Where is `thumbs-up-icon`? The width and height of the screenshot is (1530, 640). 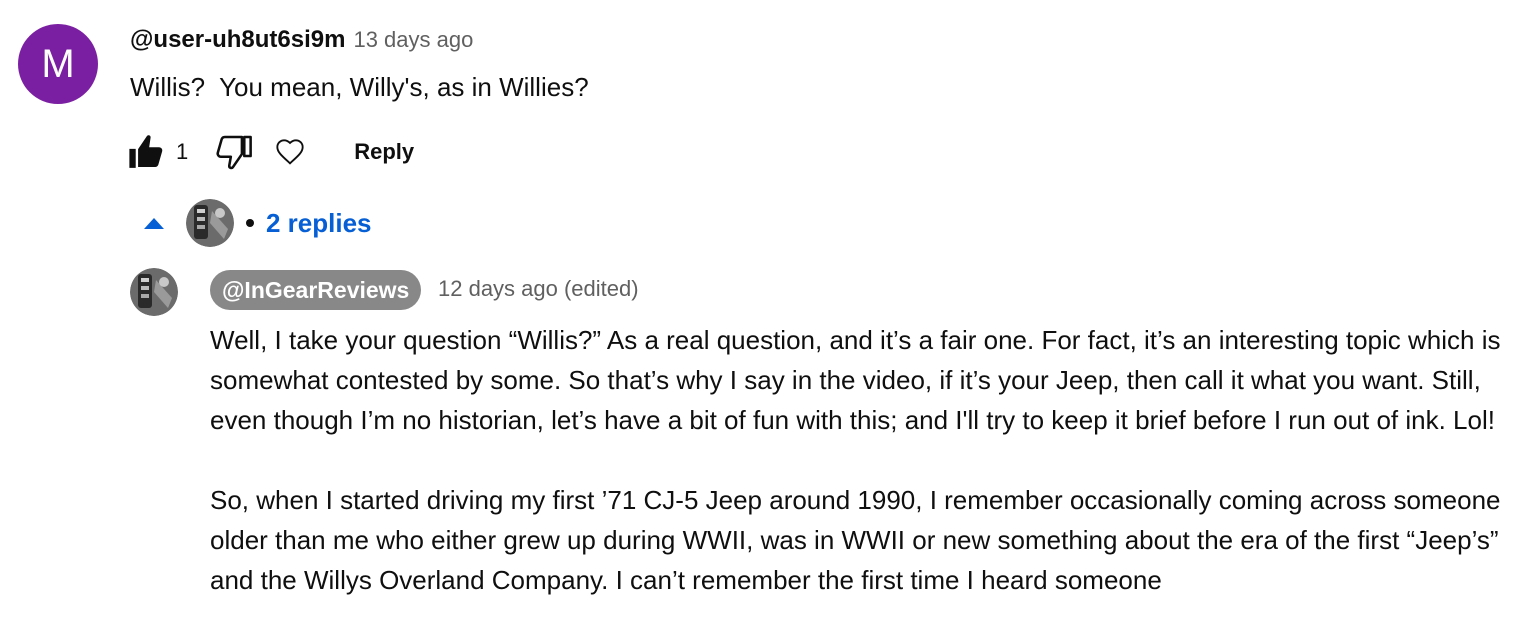
thumbs-up-icon is located at coordinates (146, 151).